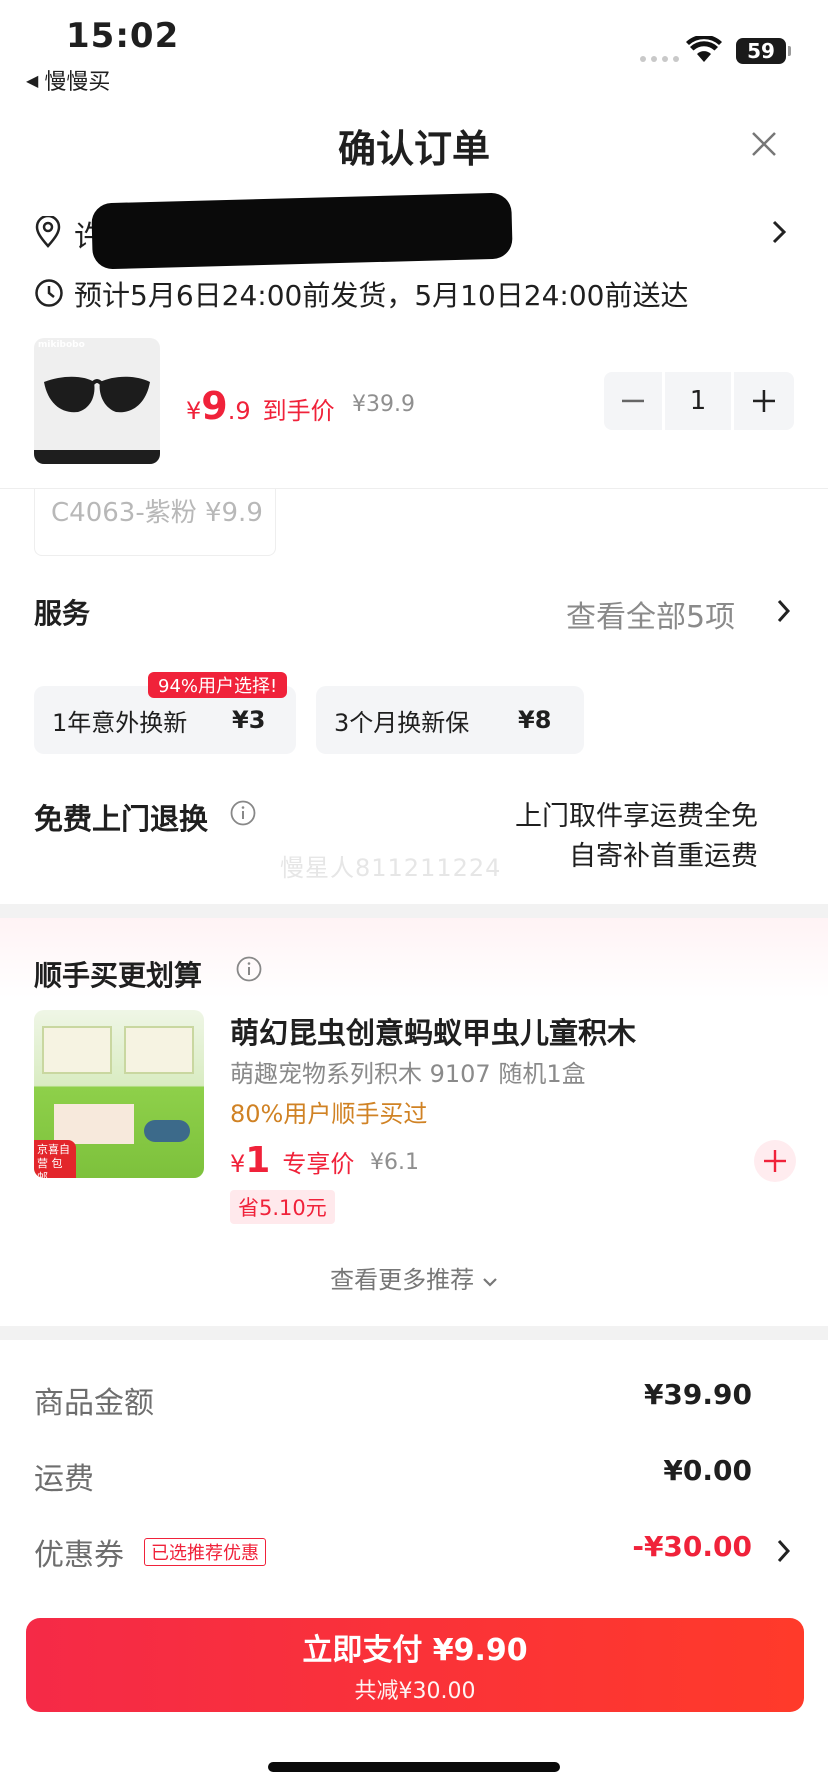  What do you see at coordinates (408, 1074) in the screenshot?
I see `recommend-product-desc: 萌趣宠物系列积木 9107 随机1盒` at bounding box center [408, 1074].